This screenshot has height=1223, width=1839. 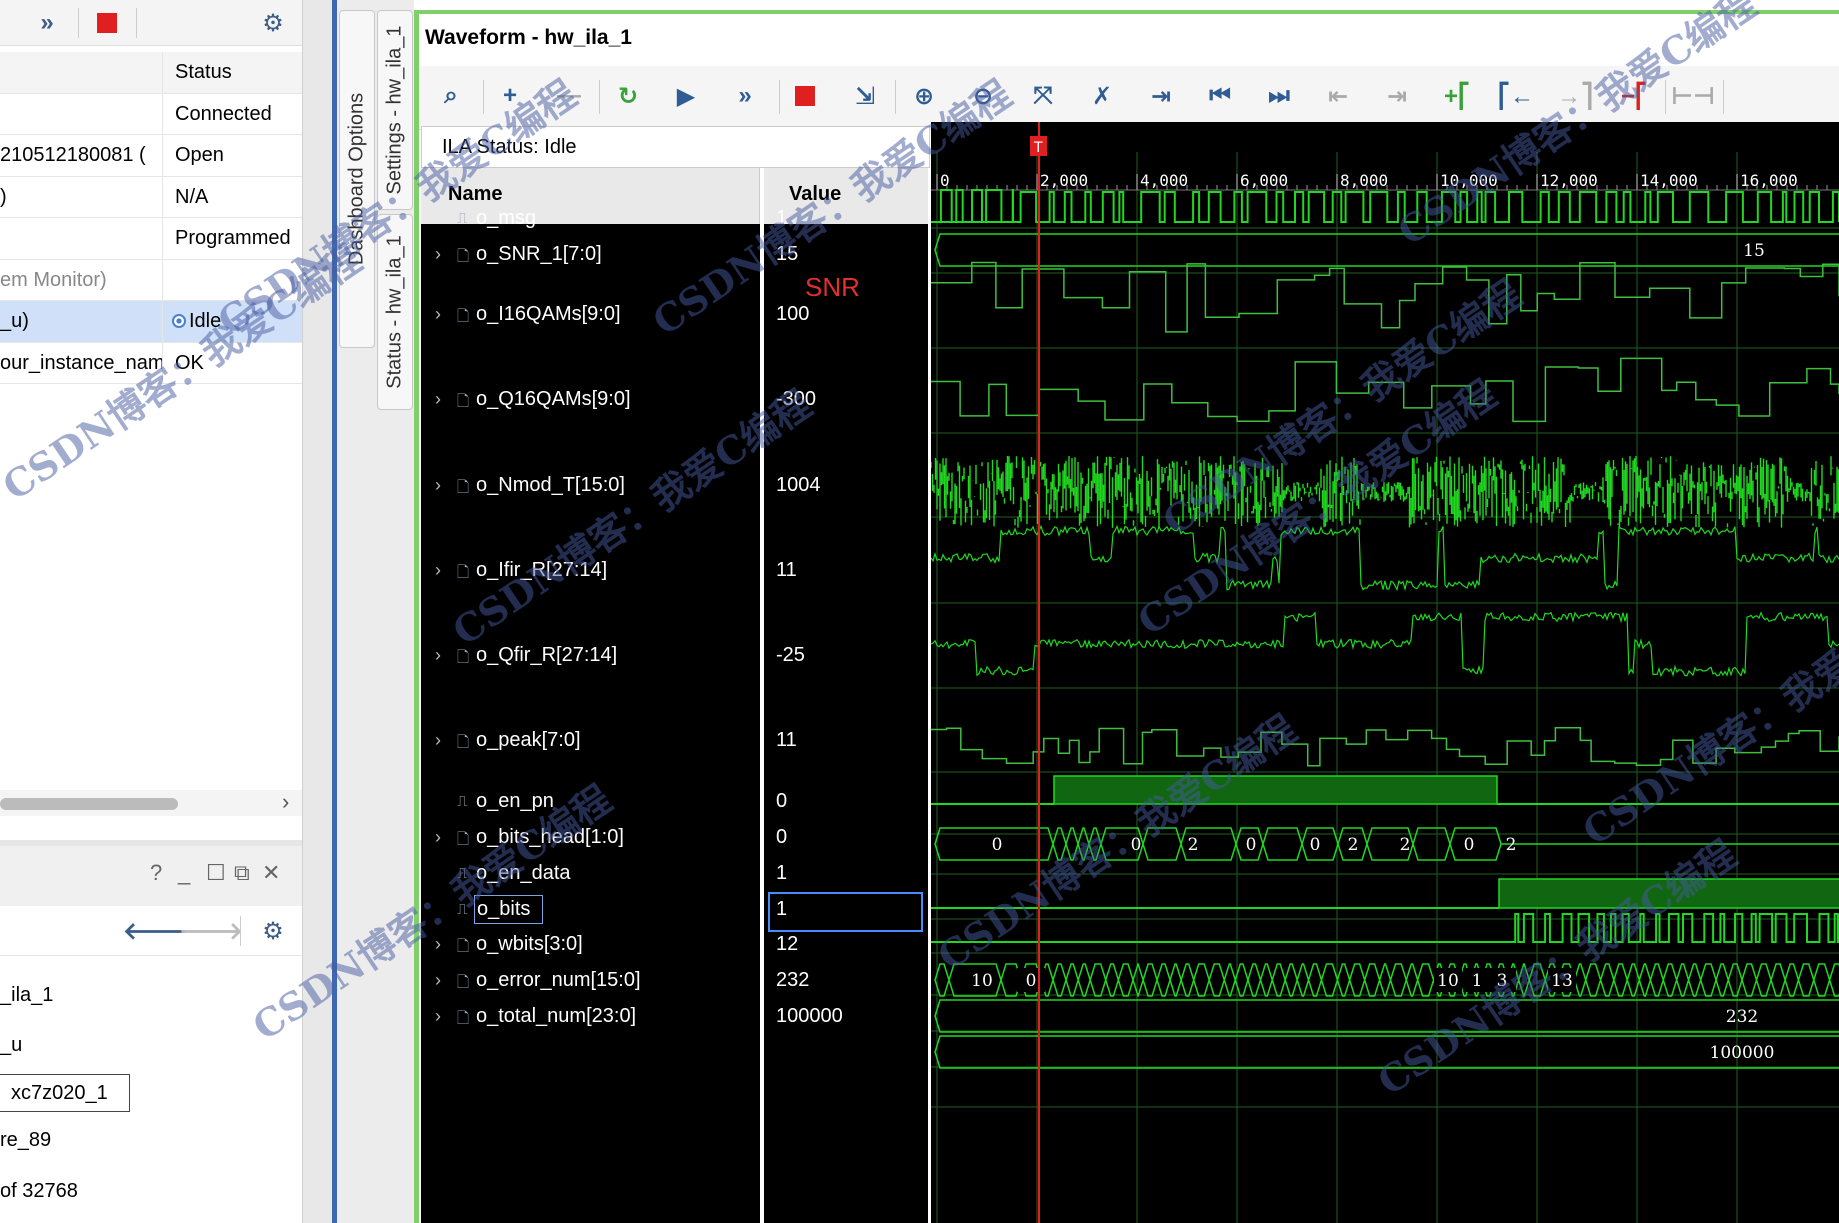 What do you see at coordinates (787, 254) in the screenshot?
I see `signal-value: 15` at bounding box center [787, 254].